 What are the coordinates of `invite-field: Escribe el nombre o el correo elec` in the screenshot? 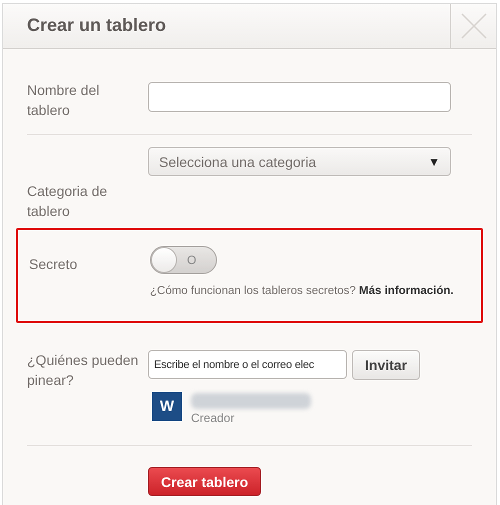 It's located at (247, 364).